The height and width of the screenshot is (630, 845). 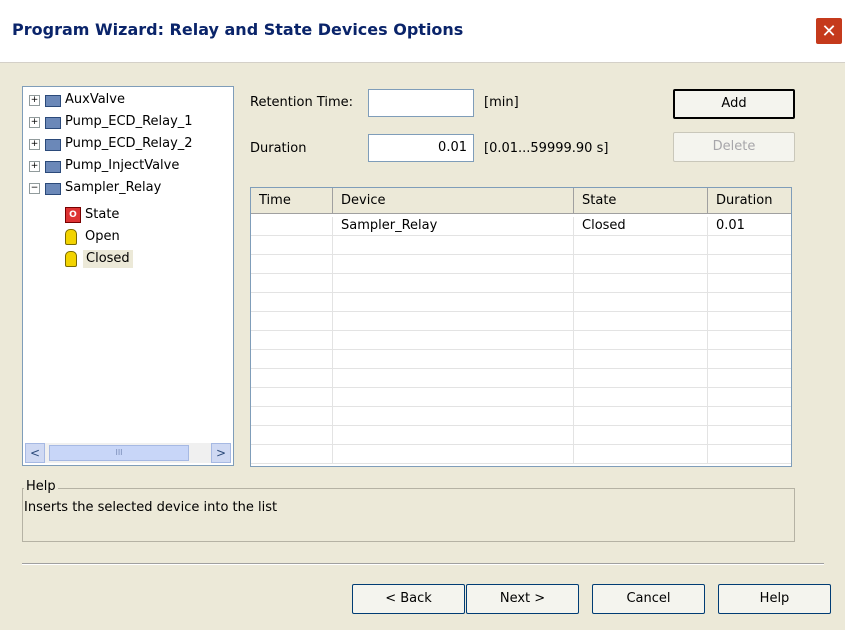 I want to click on tree-node-label: Pump_ECD_Relay_1, so click(x=129, y=121).